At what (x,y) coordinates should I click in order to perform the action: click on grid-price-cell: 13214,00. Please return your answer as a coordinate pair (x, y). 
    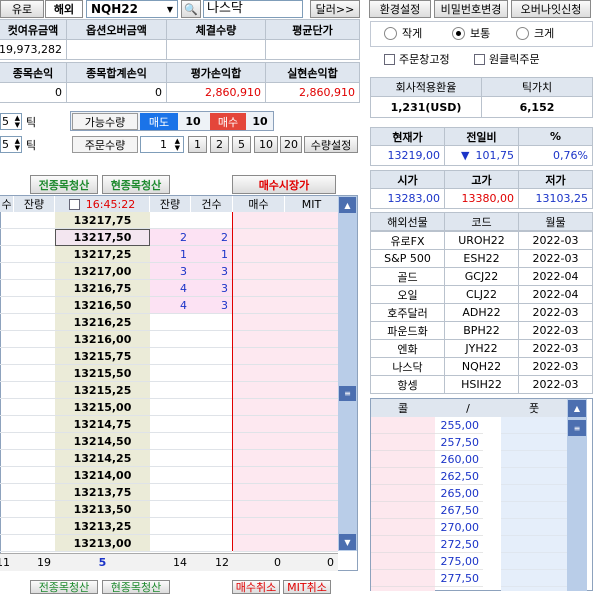
    Looking at the image, I should click on (102, 475).